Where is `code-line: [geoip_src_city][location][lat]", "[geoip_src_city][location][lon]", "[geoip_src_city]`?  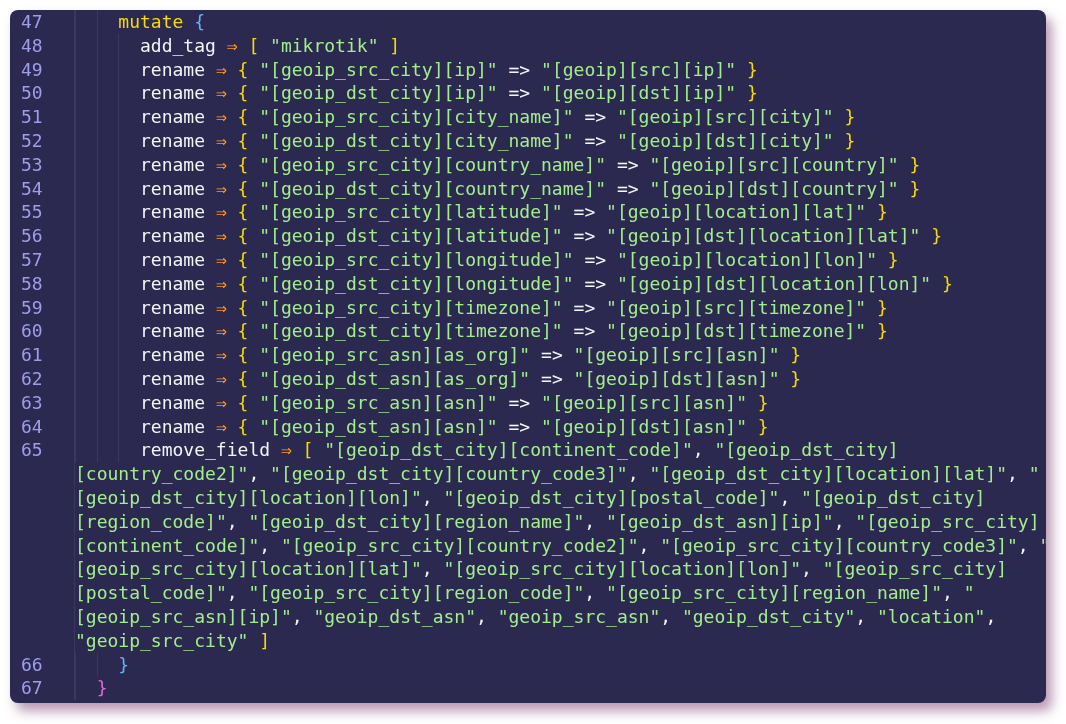
code-line: [geoip_src_city][location][lat]", "[geoip_src_city][location][lon]", "[geoip_src_city] is located at coordinates (541, 569).